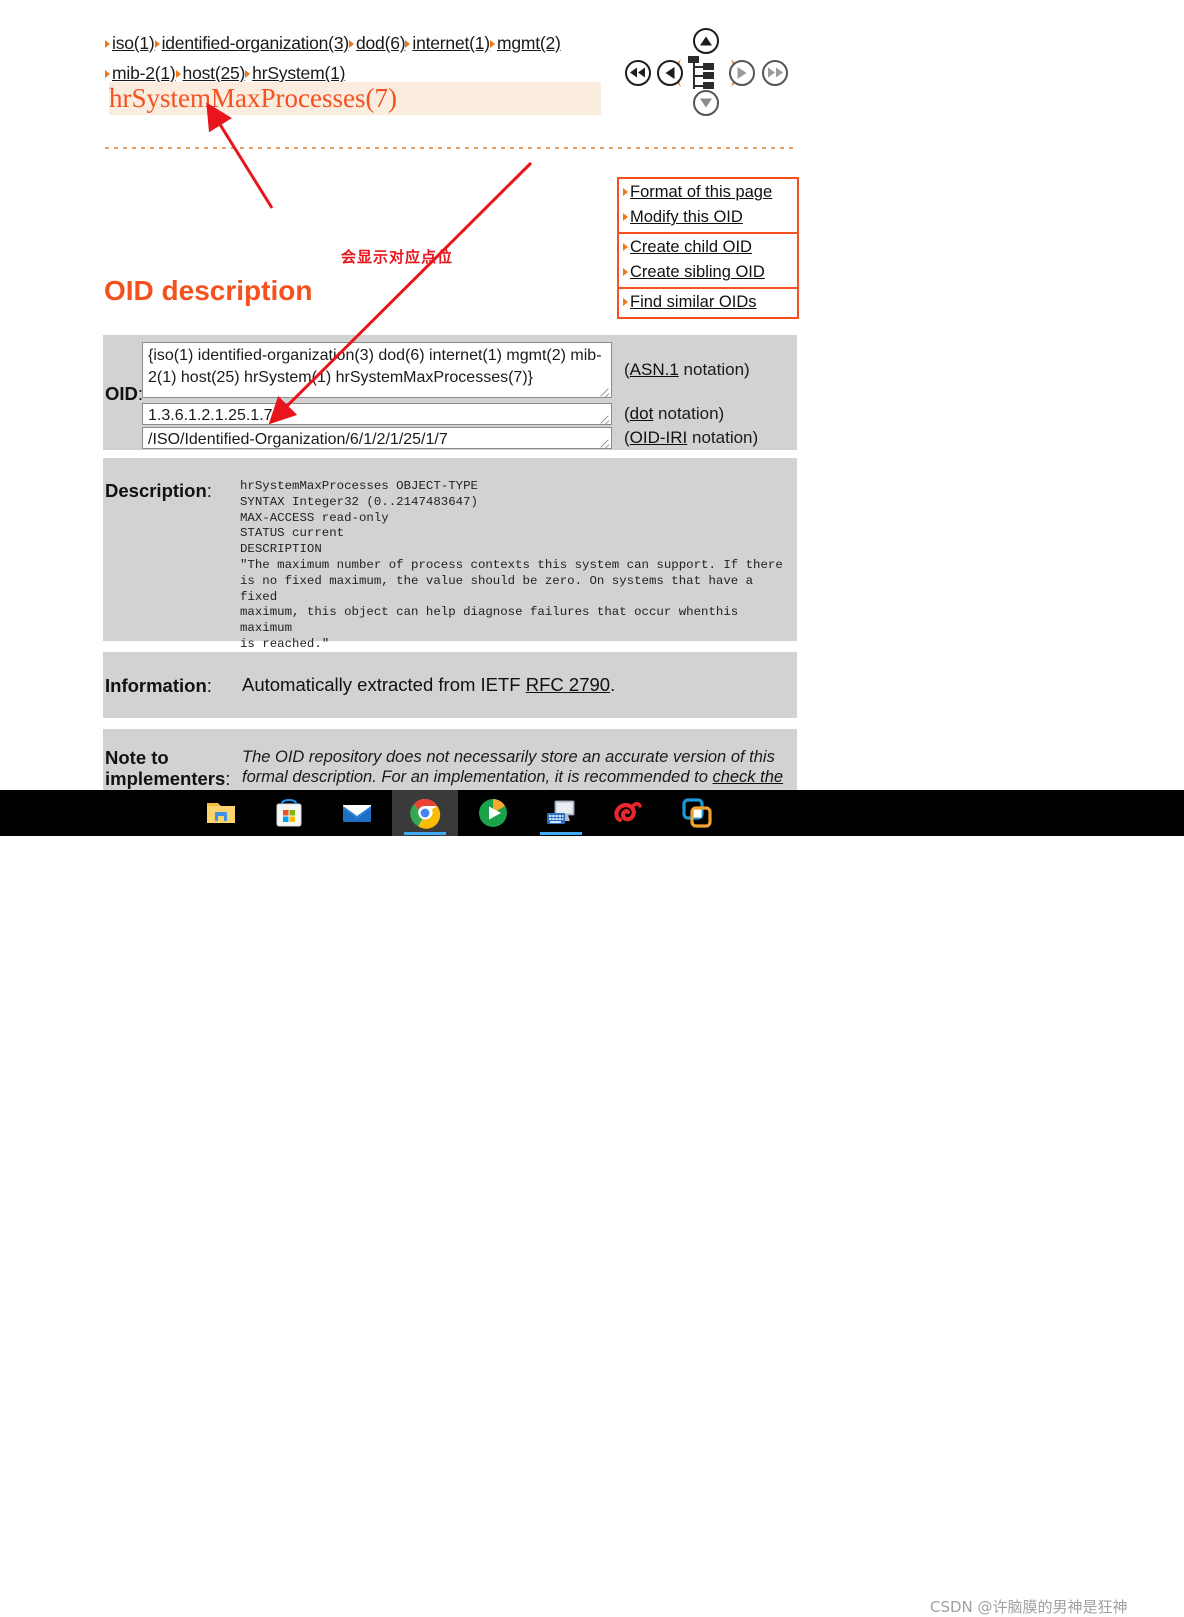  Describe the element at coordinates (209, 490) in the screenshot. I see `description-label-colon: :` at that location.